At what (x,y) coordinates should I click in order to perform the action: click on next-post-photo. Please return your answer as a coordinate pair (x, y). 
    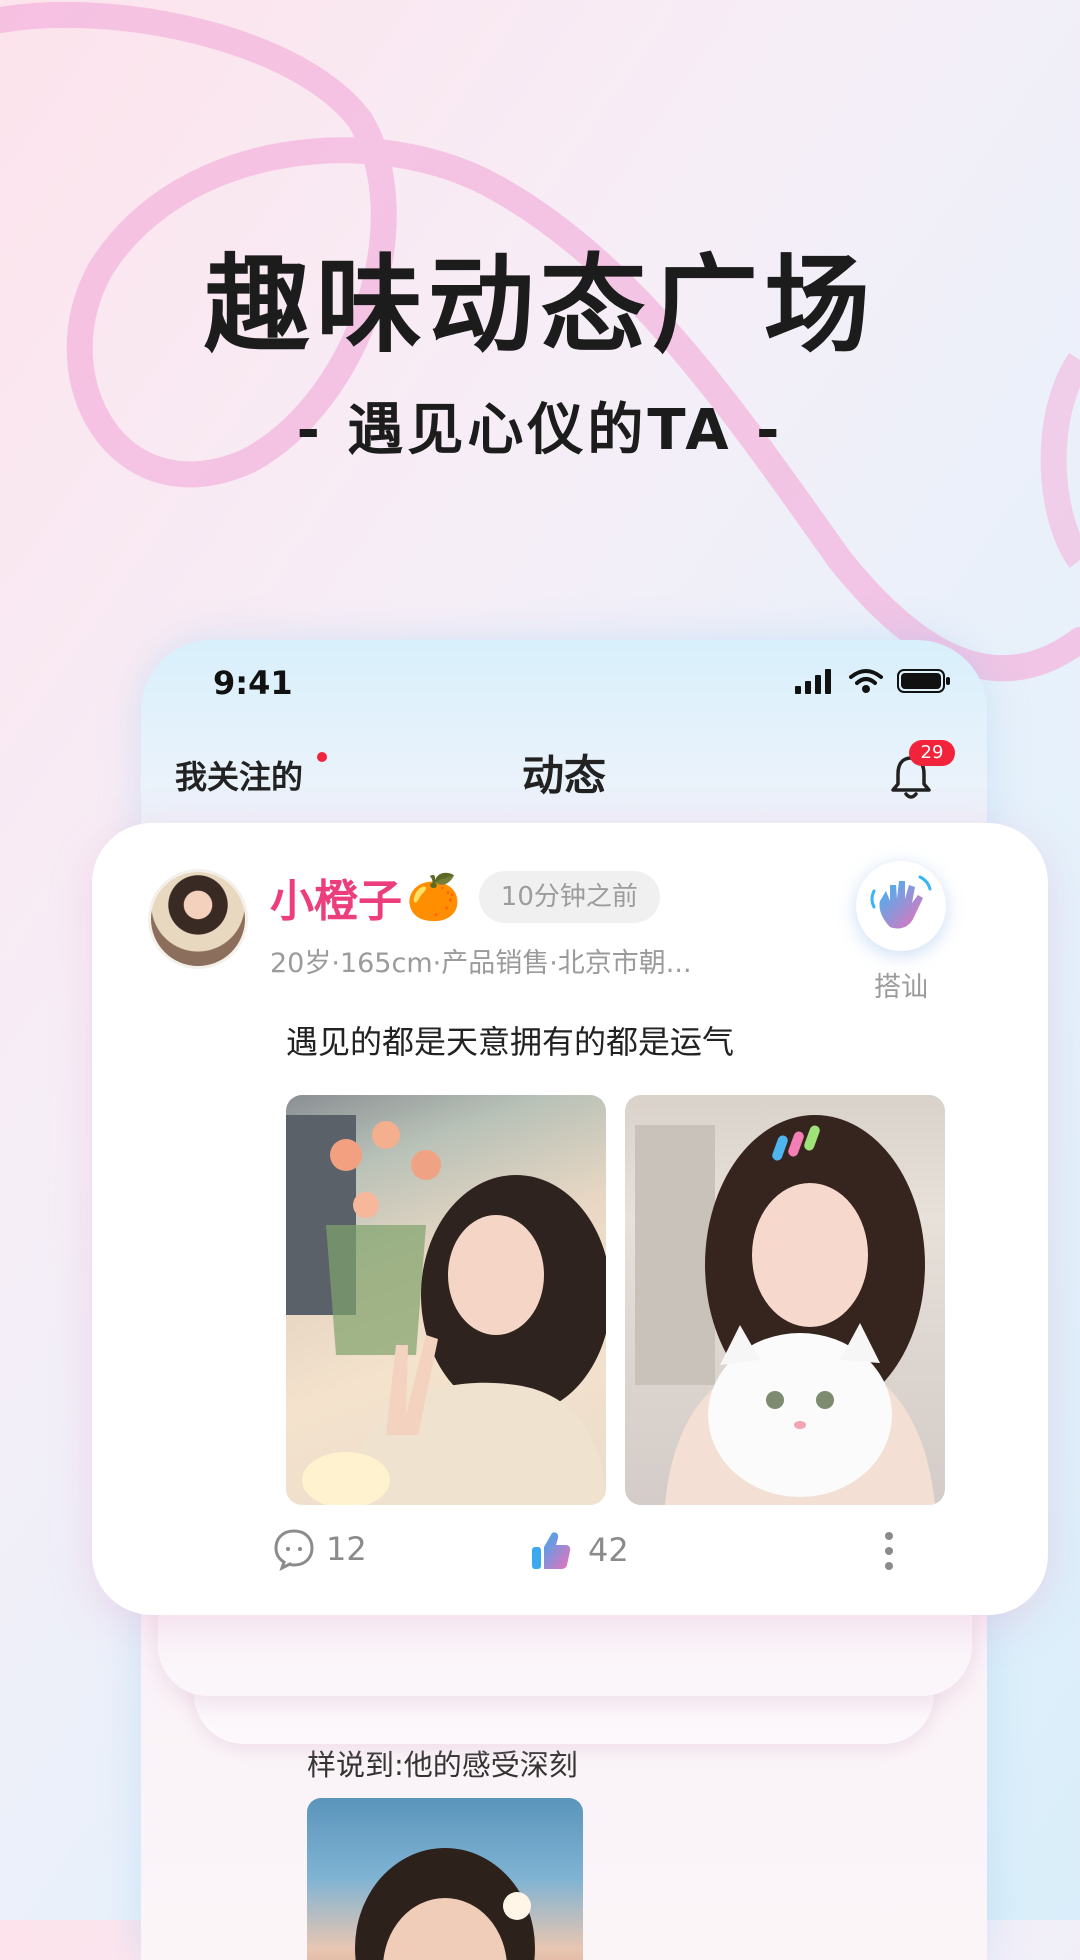
    Looking at the image, I should click on (445, 1879).